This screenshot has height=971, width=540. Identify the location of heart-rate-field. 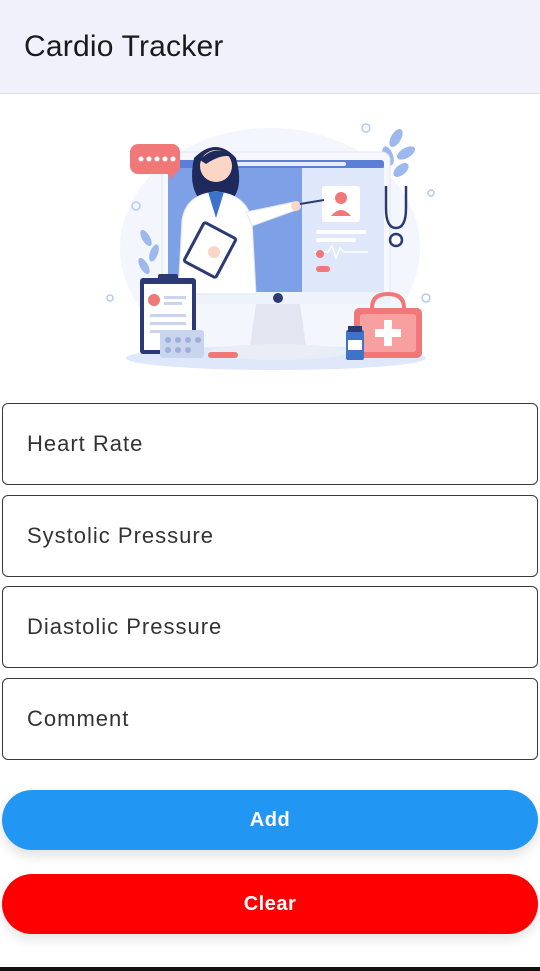
(270, 444).